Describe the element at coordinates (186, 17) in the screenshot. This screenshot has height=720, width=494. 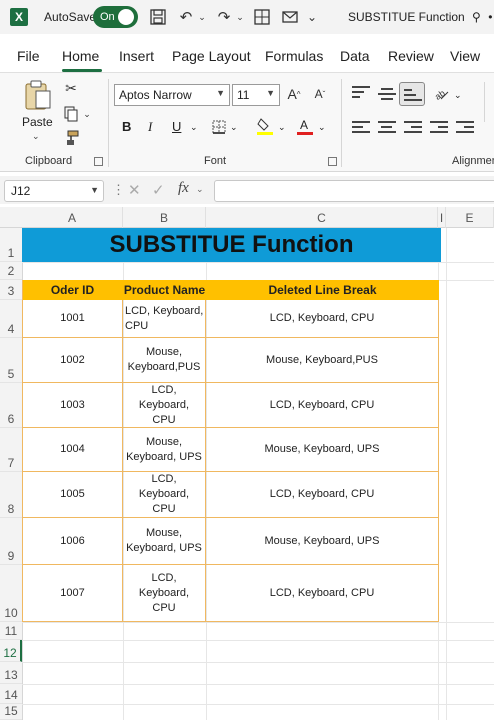
I see `undo-icon: ↶` at that location.